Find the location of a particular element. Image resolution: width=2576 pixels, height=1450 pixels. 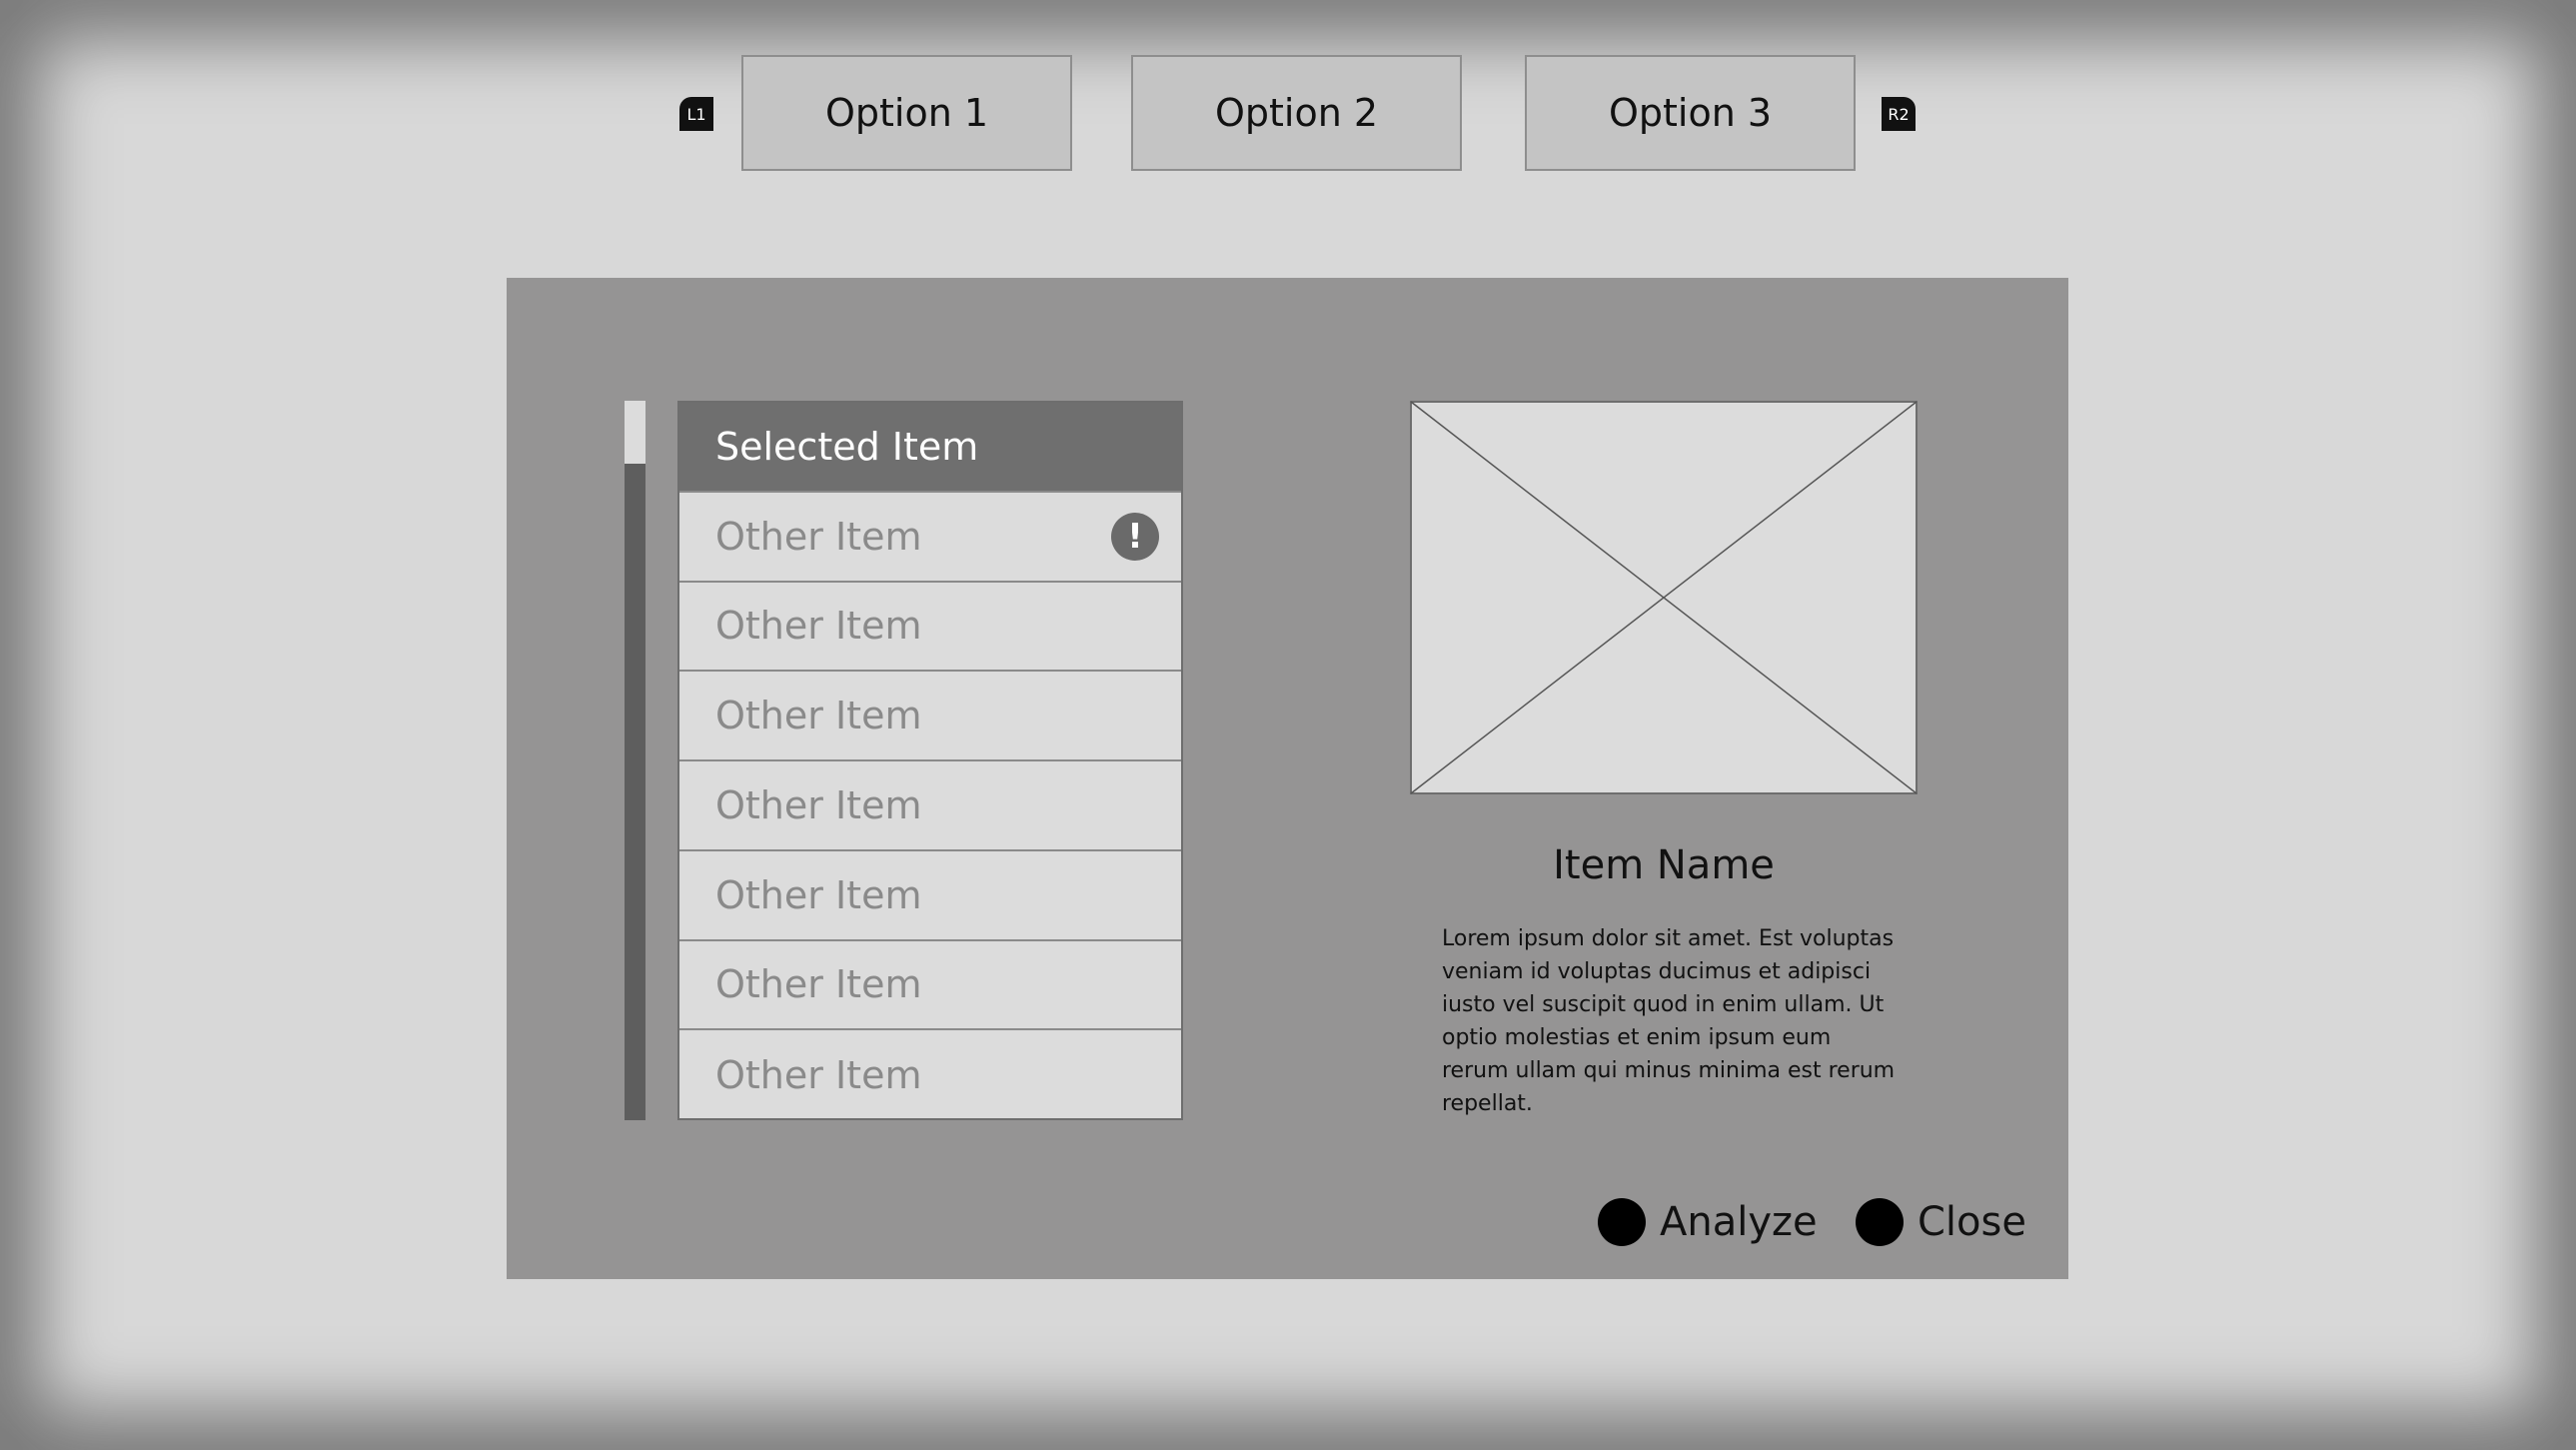

tab-option-1: Option 1 is located at coordinates (906, 113).